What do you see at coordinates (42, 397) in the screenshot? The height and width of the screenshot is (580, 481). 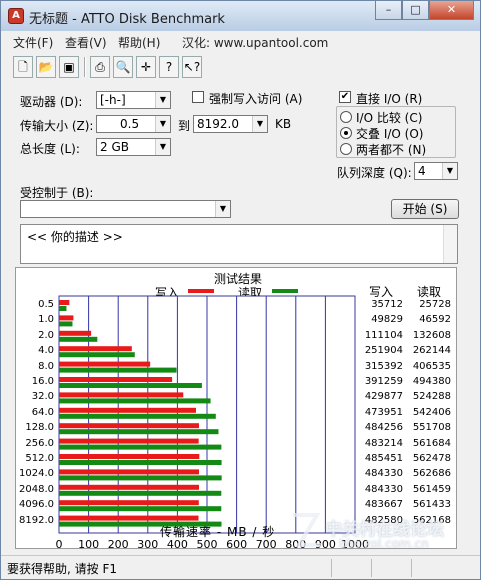 I see `transfer-size-label: 32.0` at bounding box center [42, 397].